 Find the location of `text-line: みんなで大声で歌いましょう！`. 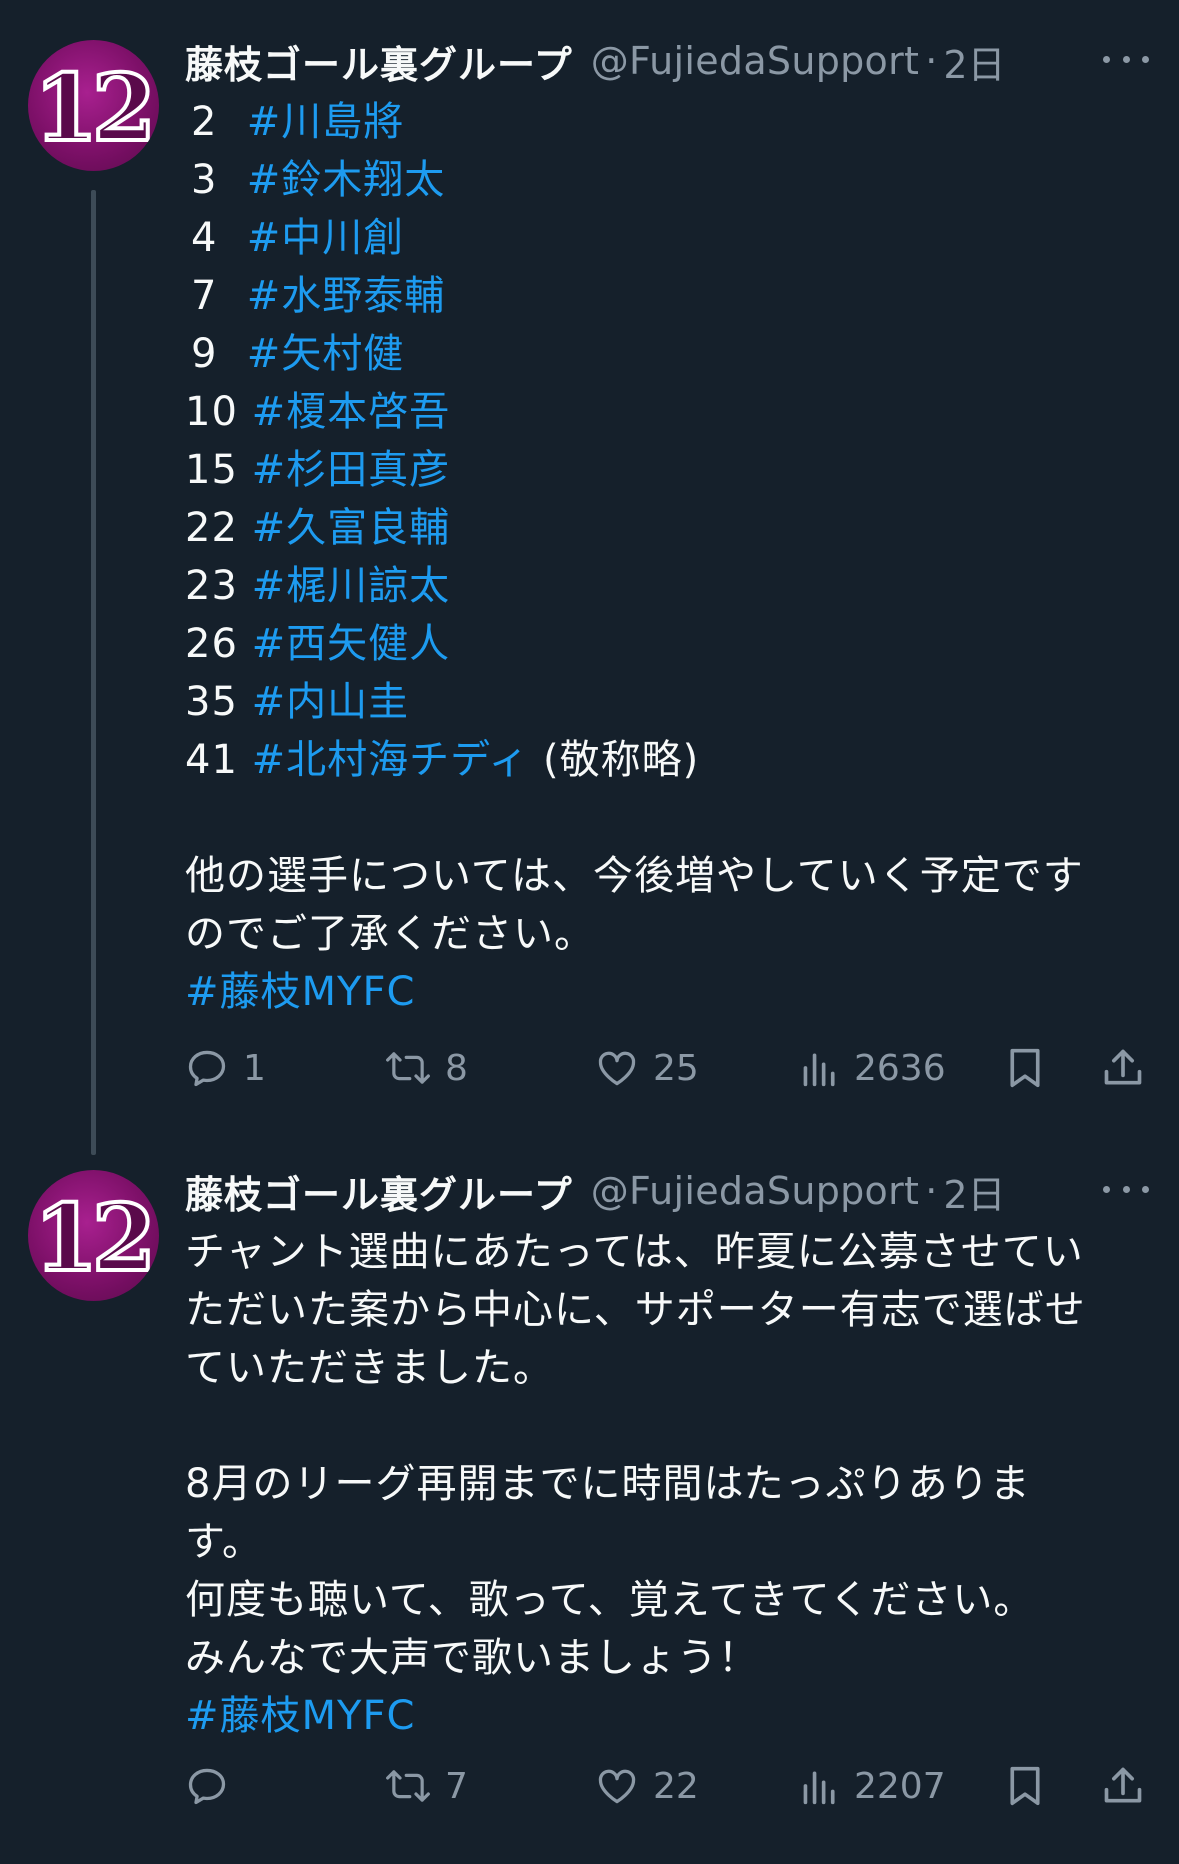

text-line: みんなで大声で歌いましょう！ is located at coordinates (472, 1658).